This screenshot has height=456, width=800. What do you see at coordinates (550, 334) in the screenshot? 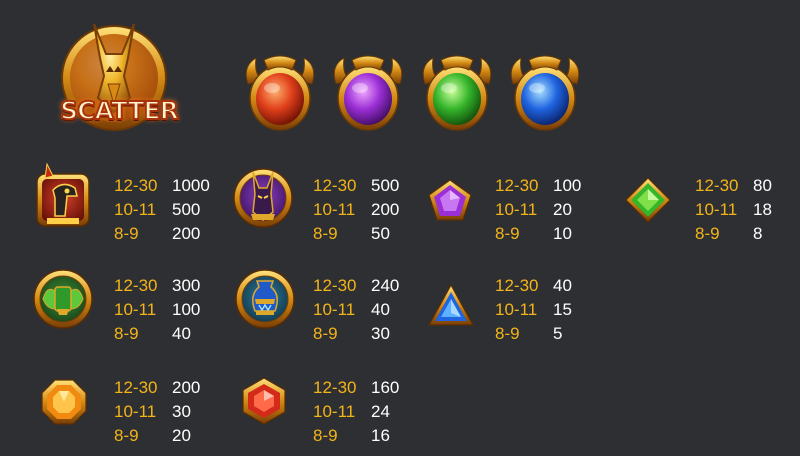
I see `payout-row: 8-9 5` at bounding box center [550, 334].